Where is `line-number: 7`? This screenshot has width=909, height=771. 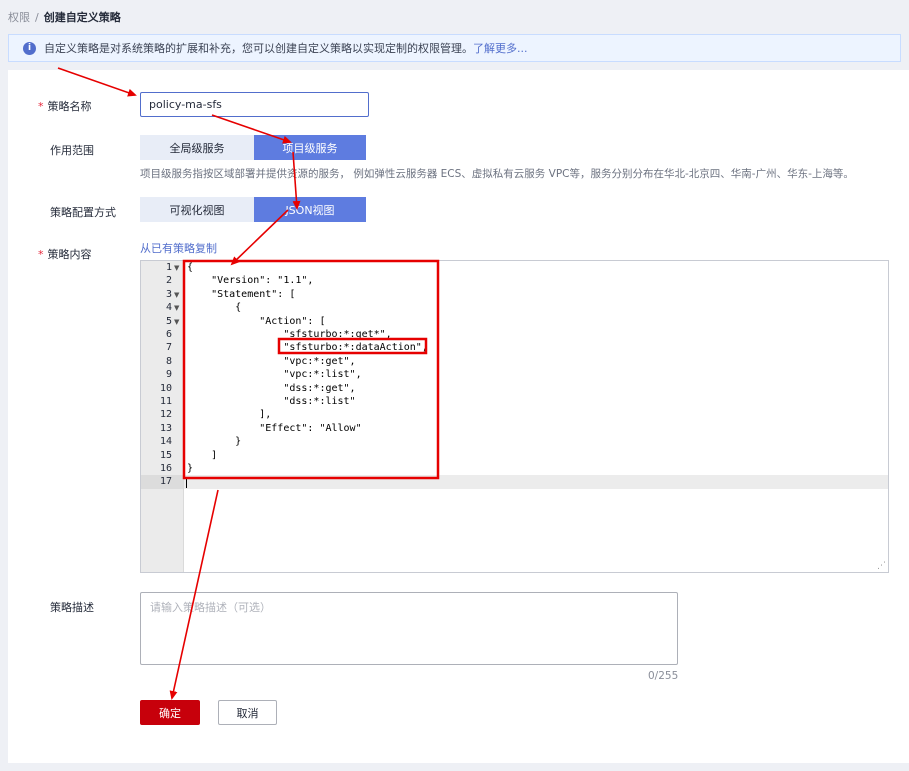 line-number: 7 is located at coordinates (168, 348).